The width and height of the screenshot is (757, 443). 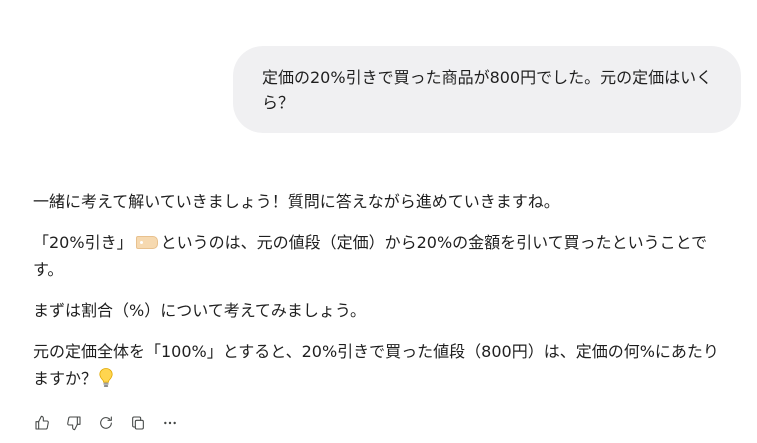 I want to click on more-options-icon, so click(x=170, y=423).